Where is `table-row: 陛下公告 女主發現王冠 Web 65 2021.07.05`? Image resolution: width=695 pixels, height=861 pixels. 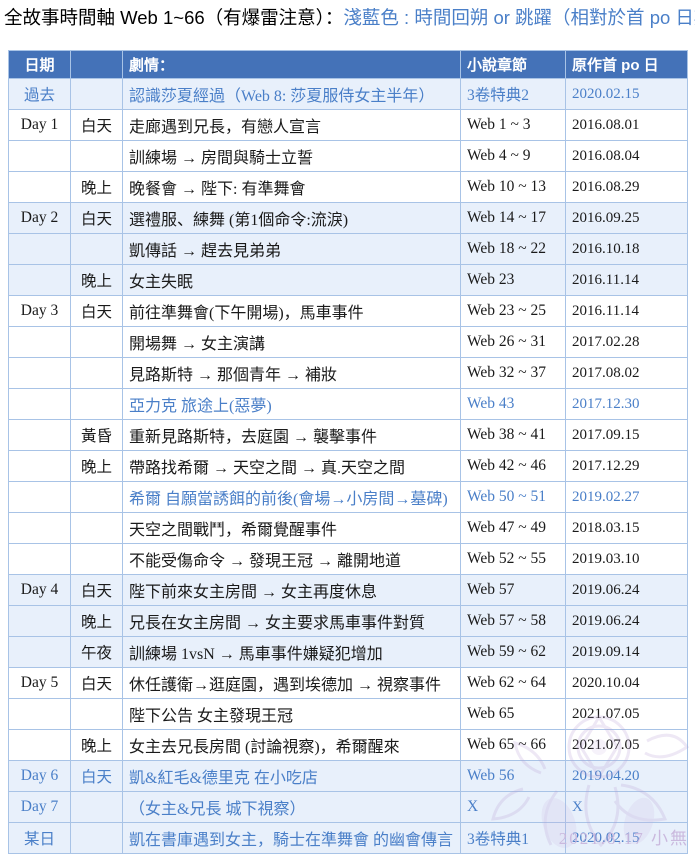 table-row: 陛下公告 女主發現王冠 Web 65 2021.07.05 is located at coordinates (348, 714).